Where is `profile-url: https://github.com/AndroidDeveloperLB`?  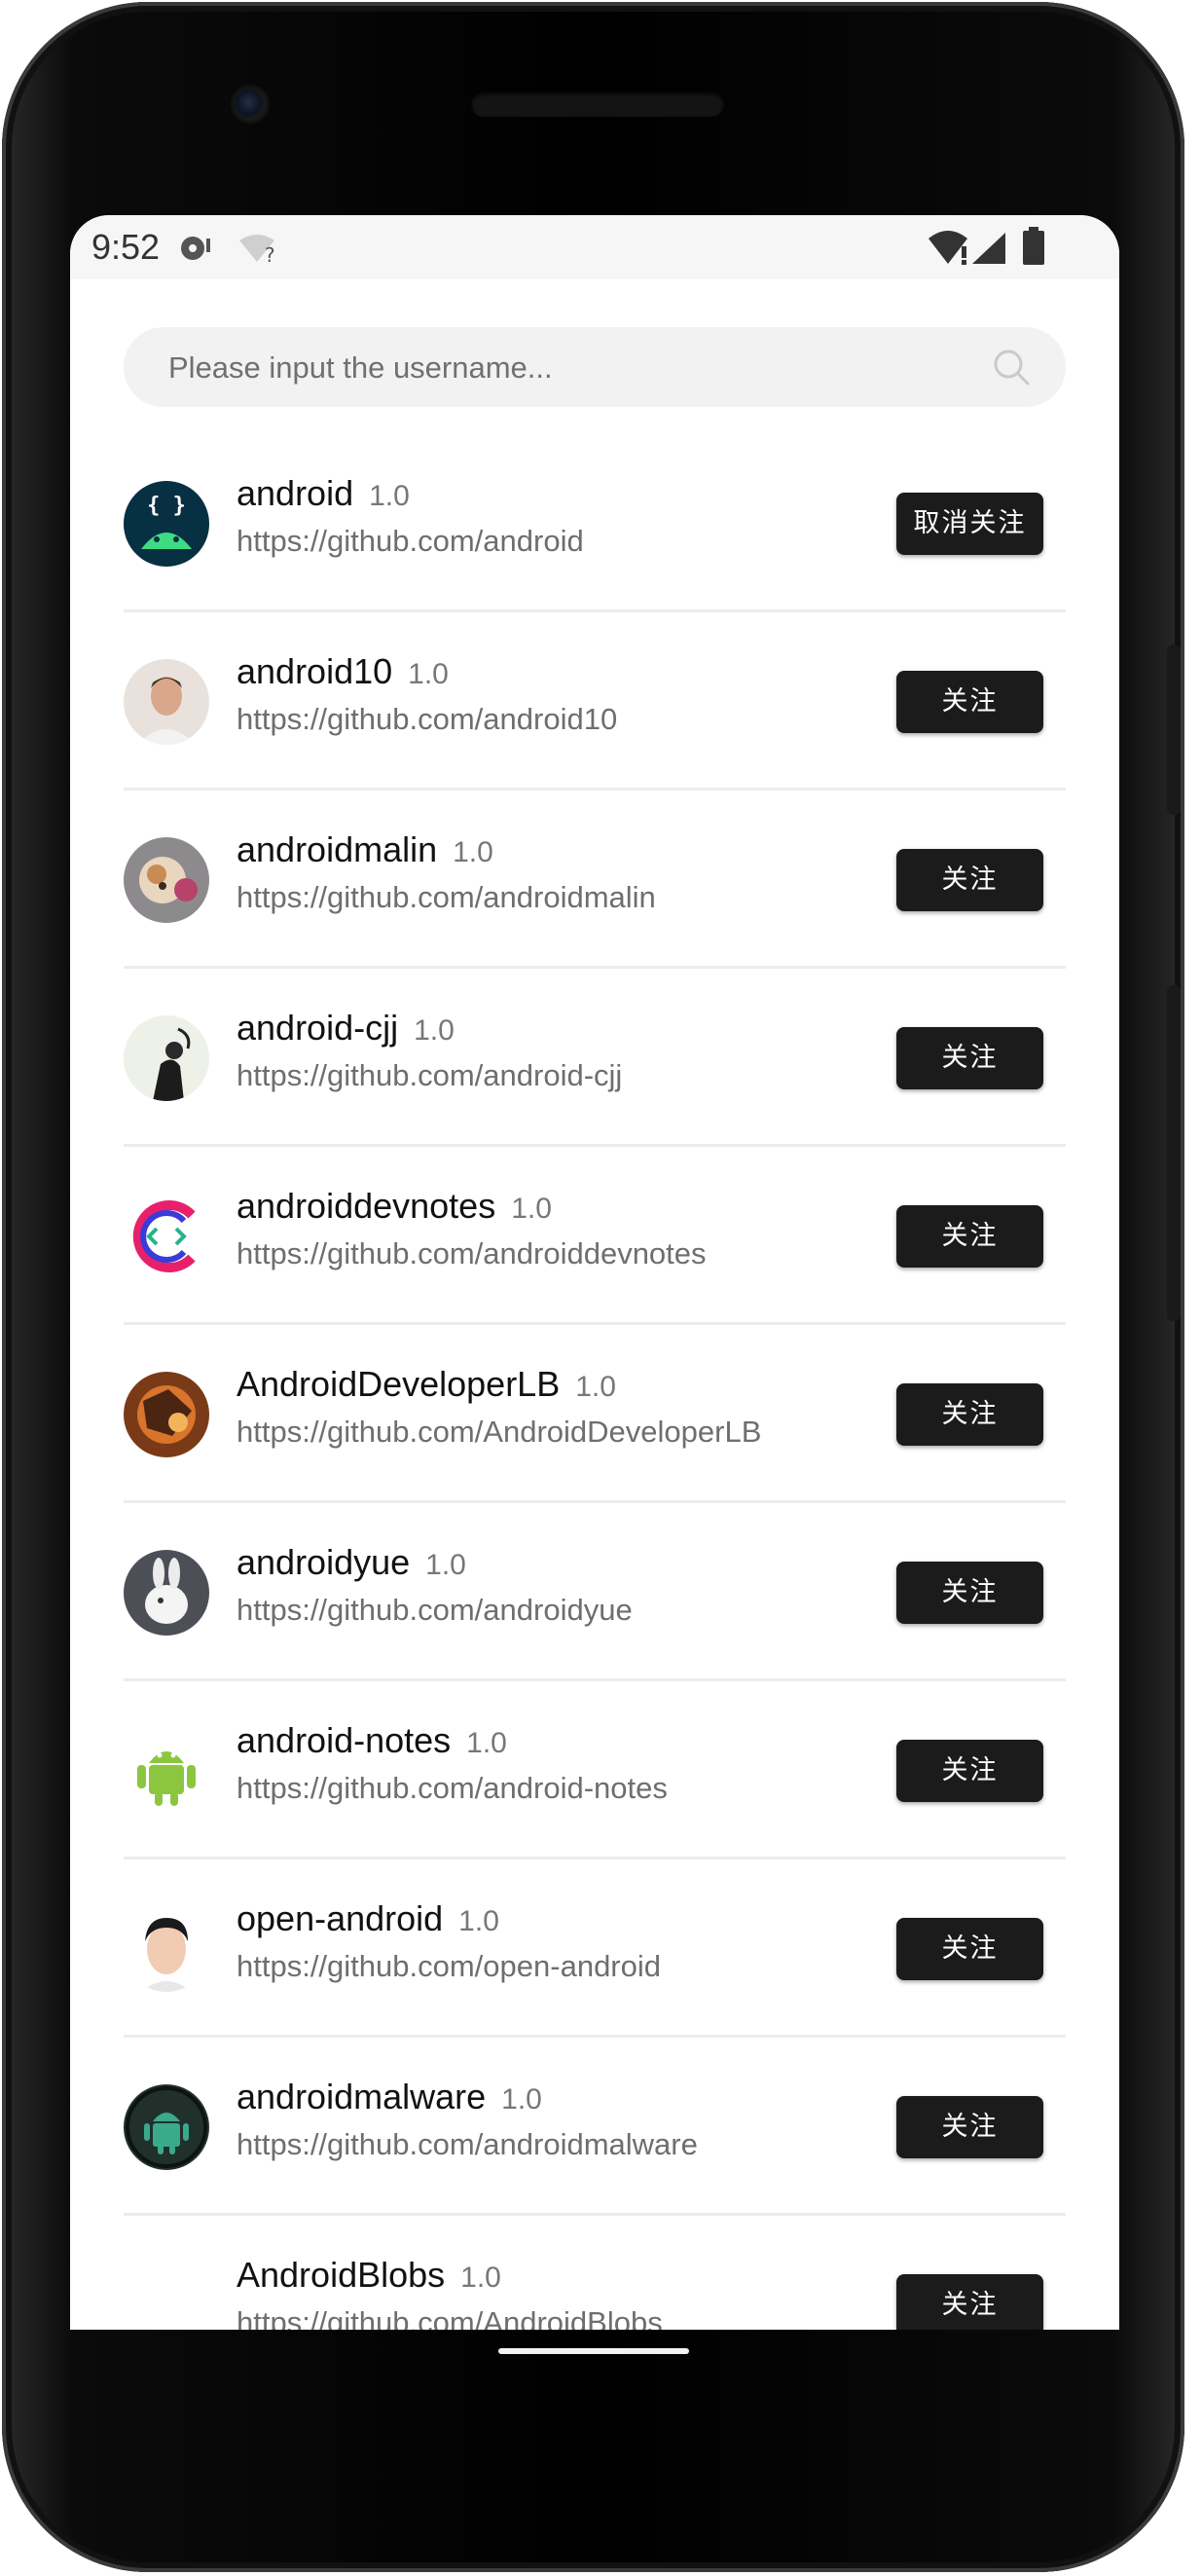 profile-url: https://github.com/AndroidDeveloperLB is located at coordinates (499, 1432).